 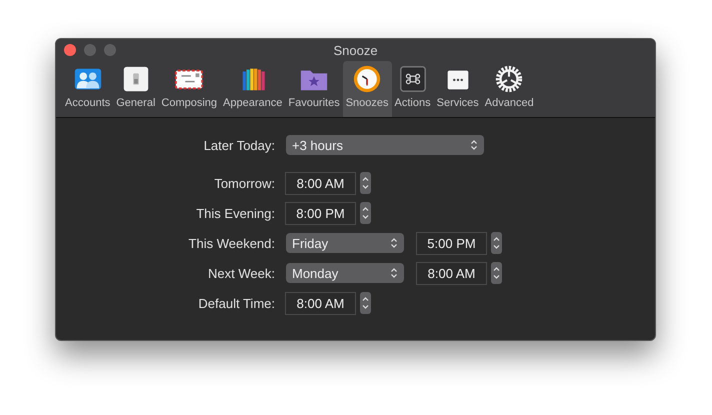 I want to click on toolbar-tab: Composing, so click(x=189, y=89).